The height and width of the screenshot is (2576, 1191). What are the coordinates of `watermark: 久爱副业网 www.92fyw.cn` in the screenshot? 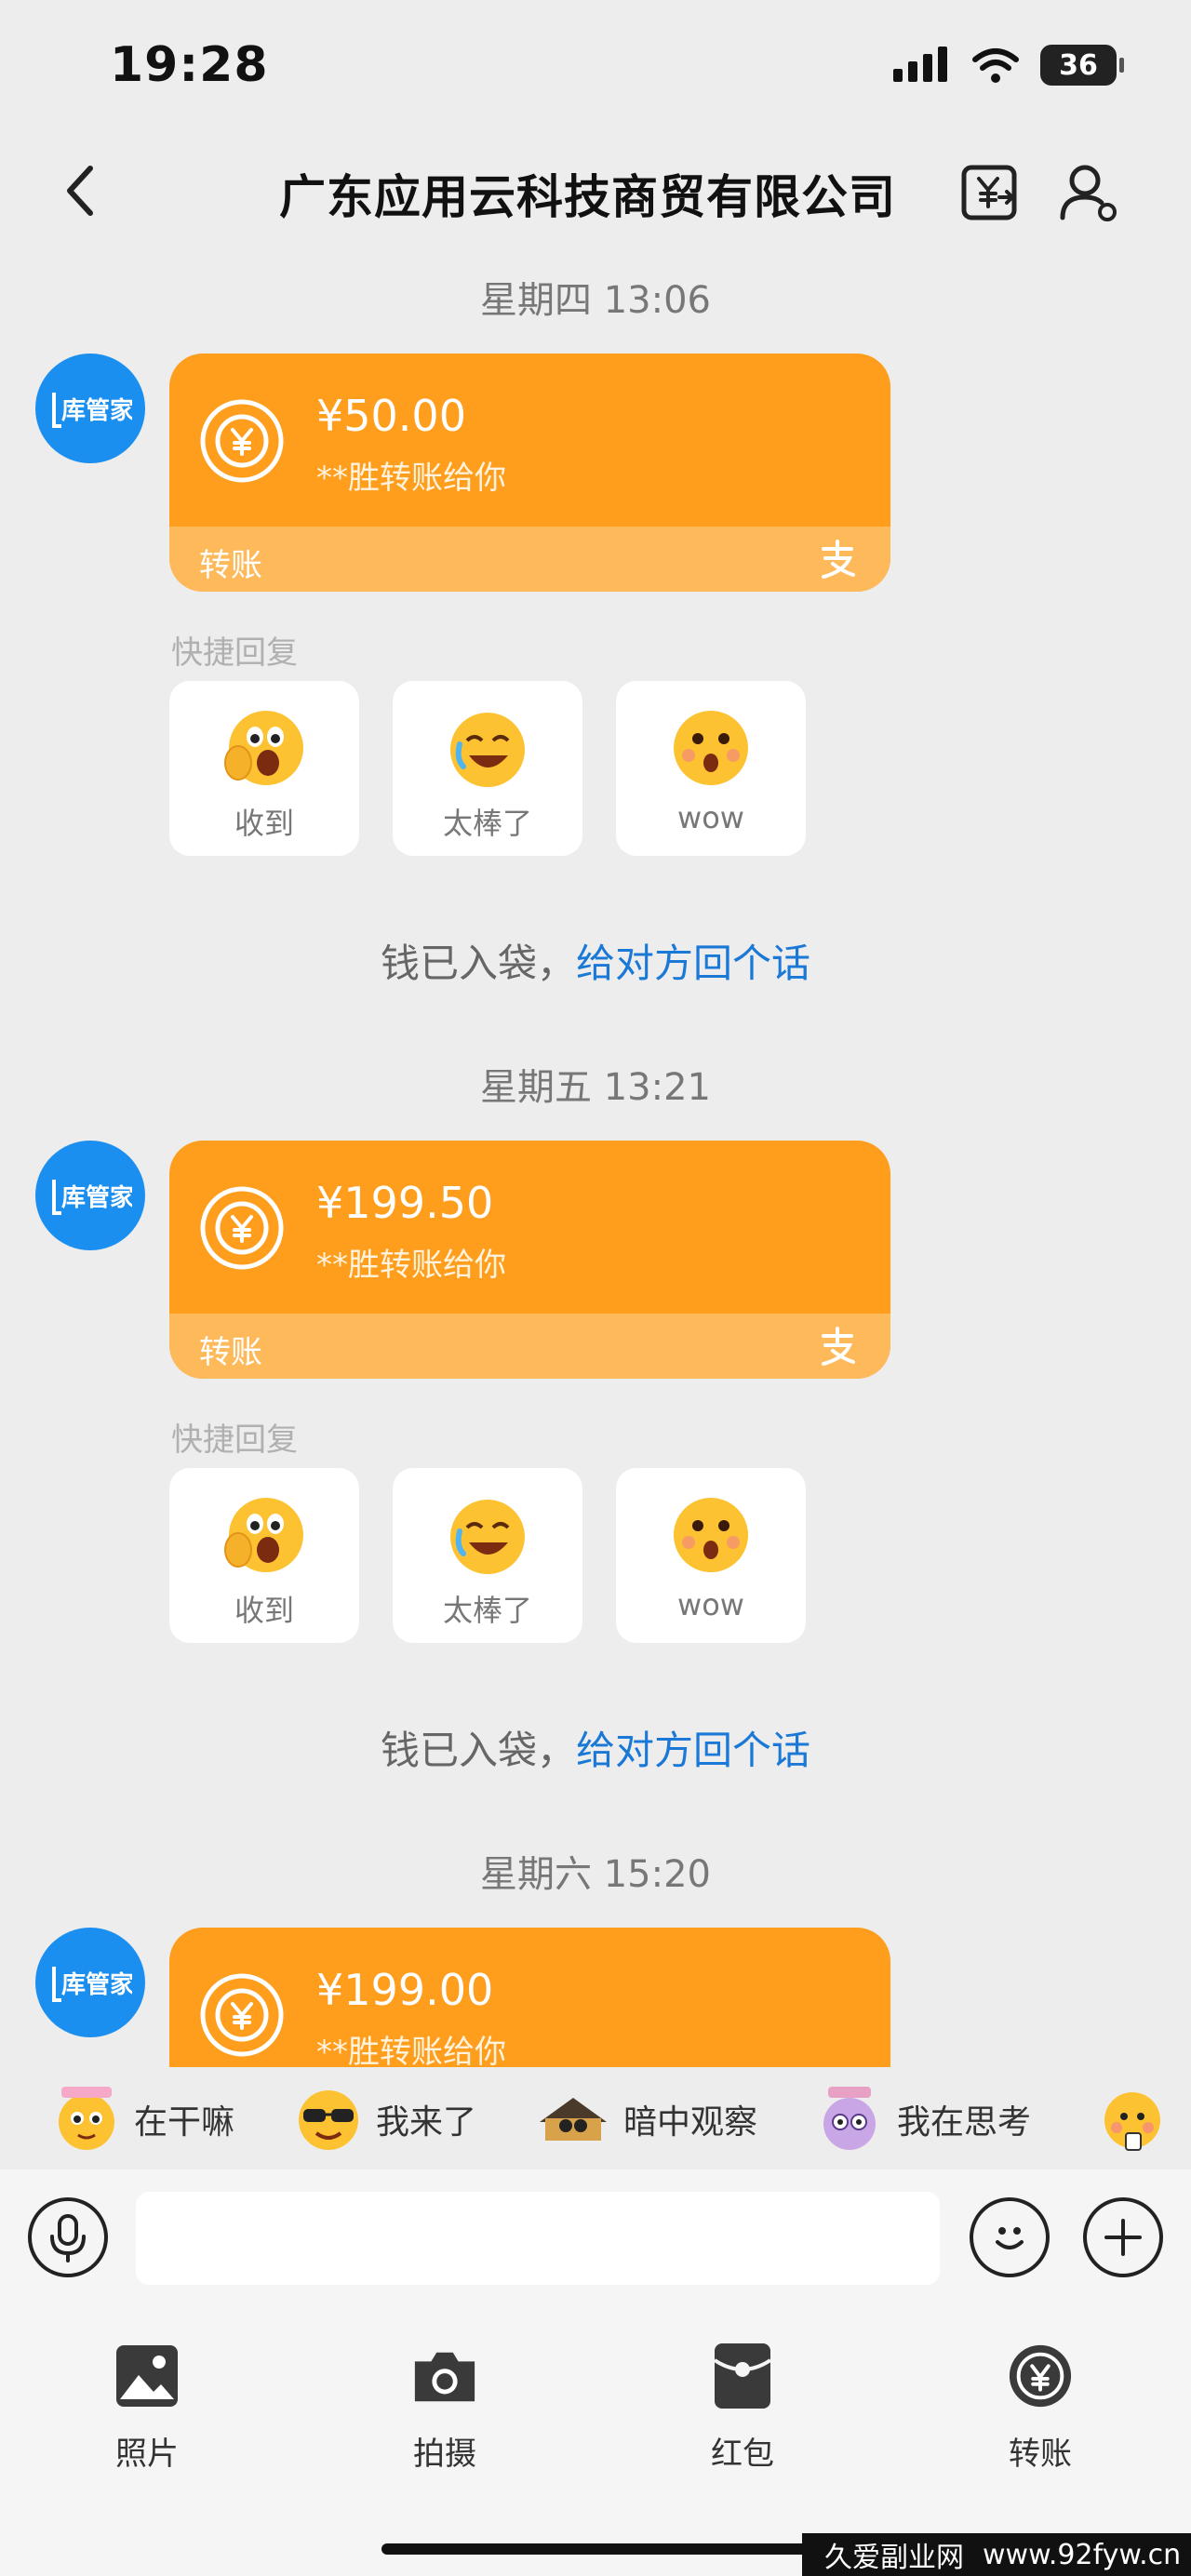 It's located at (996, 2554).